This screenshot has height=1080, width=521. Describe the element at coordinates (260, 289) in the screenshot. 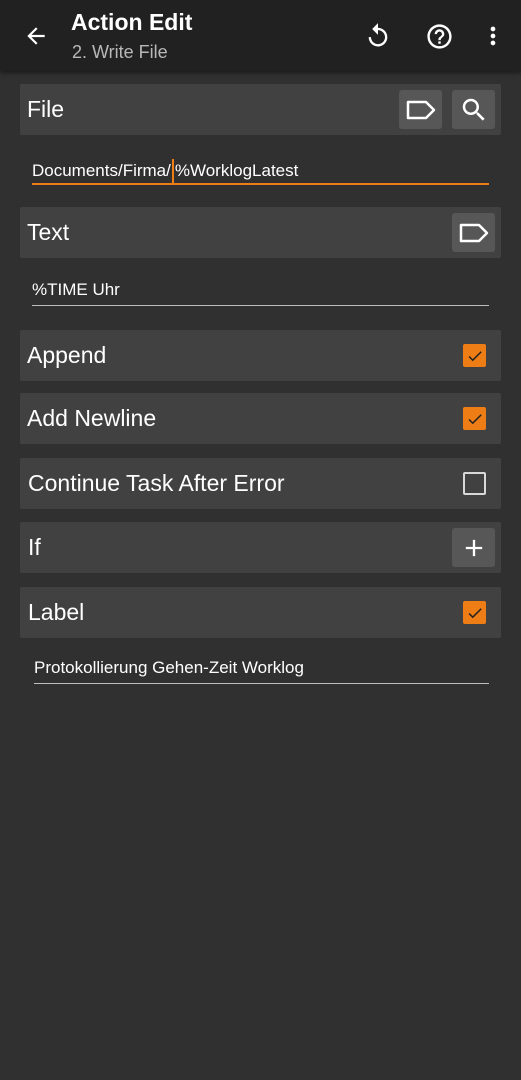

I see `text-input: %TIME Uhr` at that location.